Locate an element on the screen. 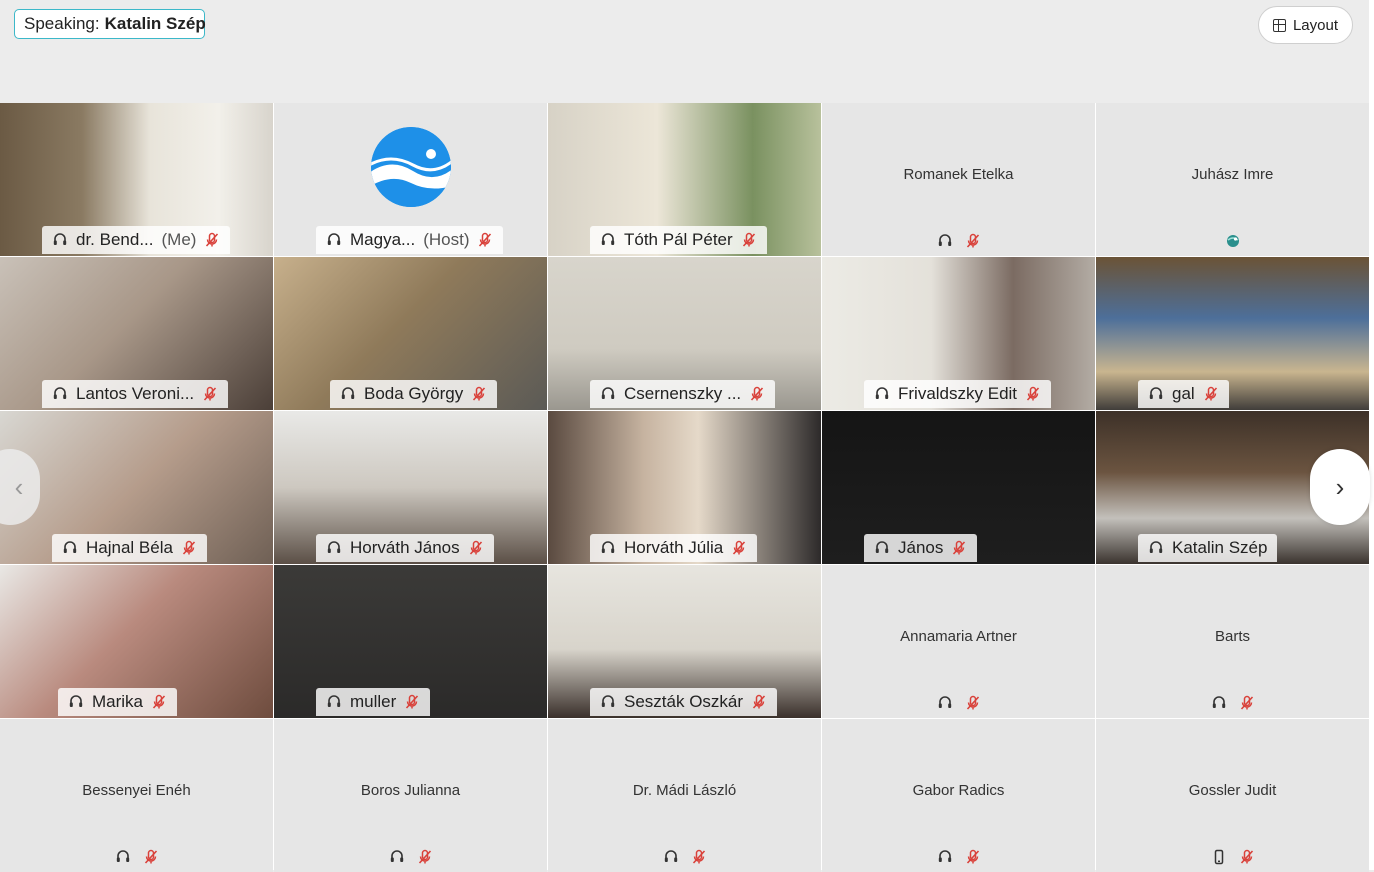 This screenshot has width=1374, height=872. participant-nameplate: Katalin Szép is located at coordinates (1208, 548).